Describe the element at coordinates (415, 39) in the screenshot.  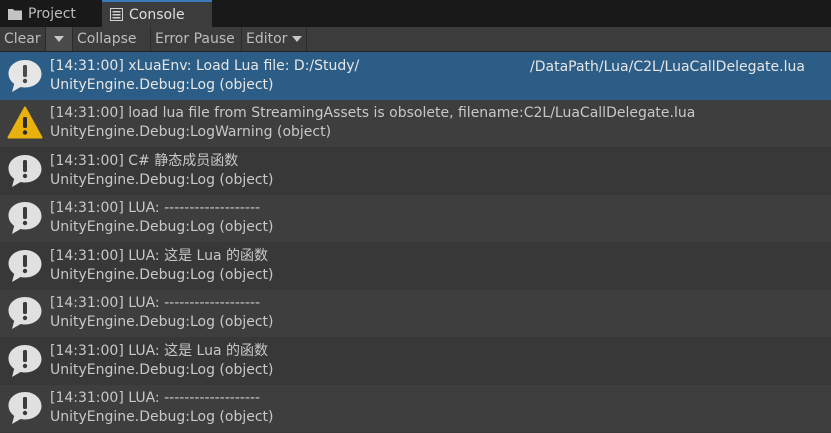
I see `console-toolbar: Clear Collapse Error Pause Editor` at that location.